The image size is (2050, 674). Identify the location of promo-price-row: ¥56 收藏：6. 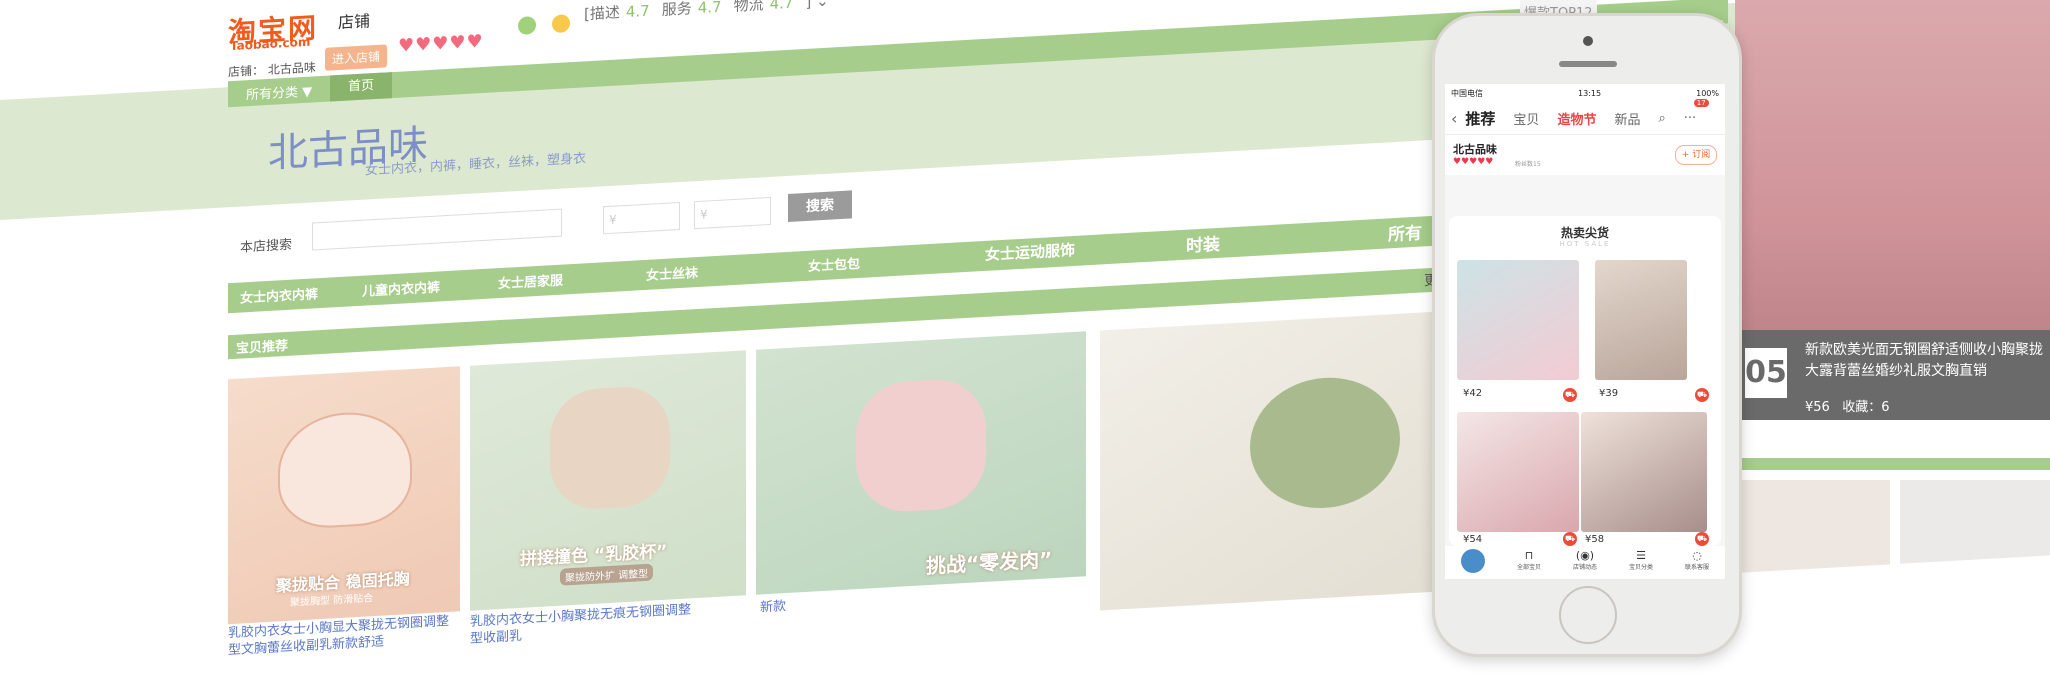
(1847, 405).